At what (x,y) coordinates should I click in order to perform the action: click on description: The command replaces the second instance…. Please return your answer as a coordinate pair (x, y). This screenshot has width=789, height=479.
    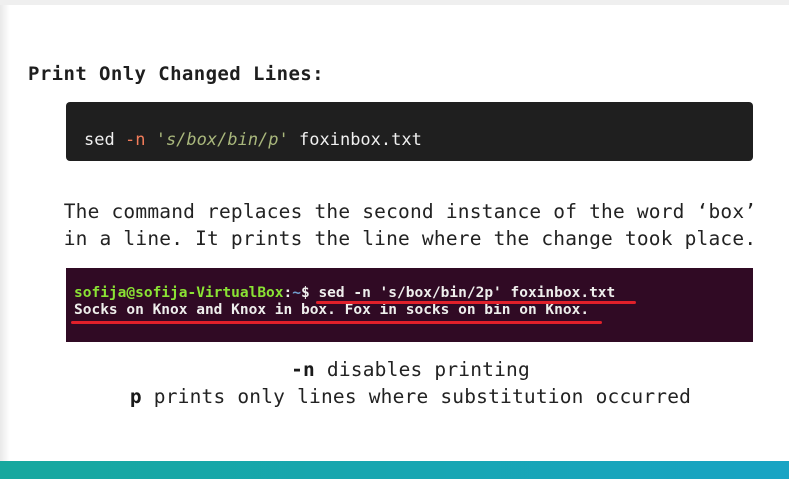
    Looking at the image, I should click on (409, 225).